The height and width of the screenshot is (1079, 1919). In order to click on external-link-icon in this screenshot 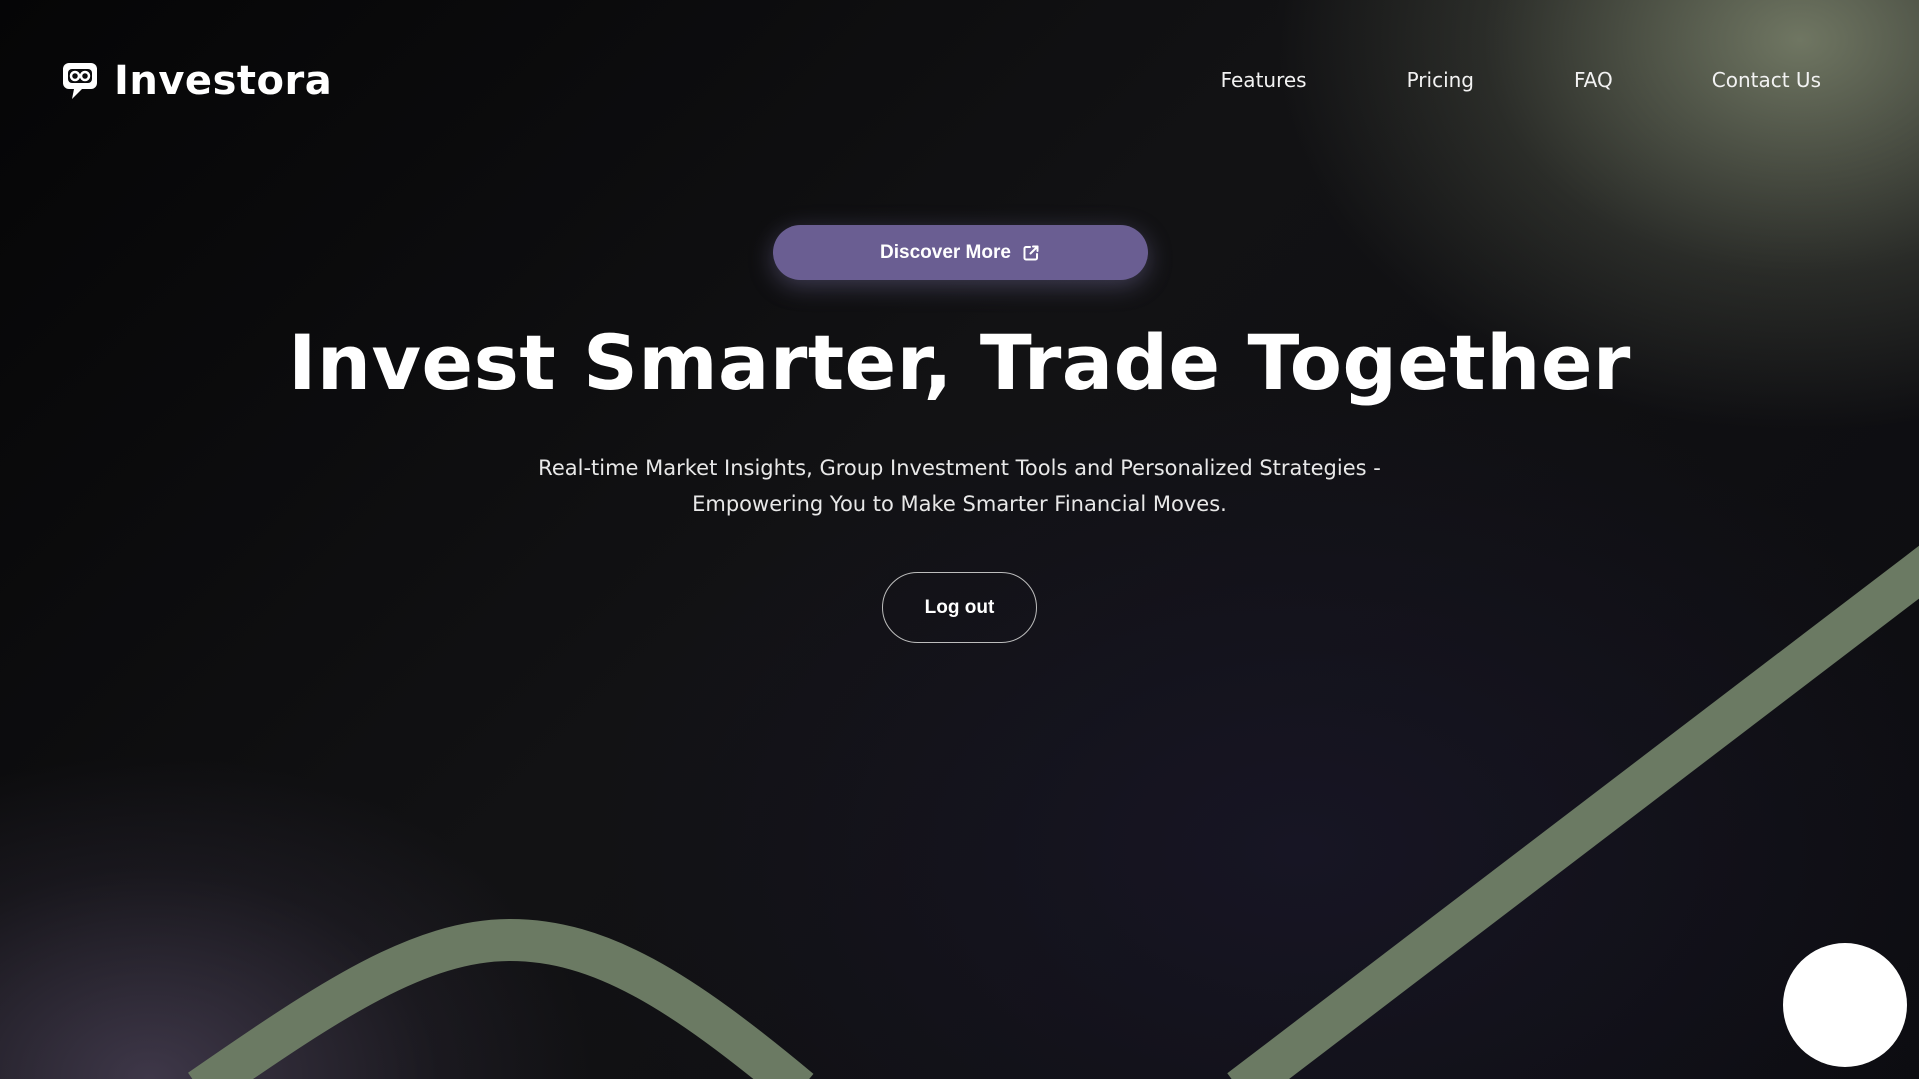, I will do `click(1031, 252)`.